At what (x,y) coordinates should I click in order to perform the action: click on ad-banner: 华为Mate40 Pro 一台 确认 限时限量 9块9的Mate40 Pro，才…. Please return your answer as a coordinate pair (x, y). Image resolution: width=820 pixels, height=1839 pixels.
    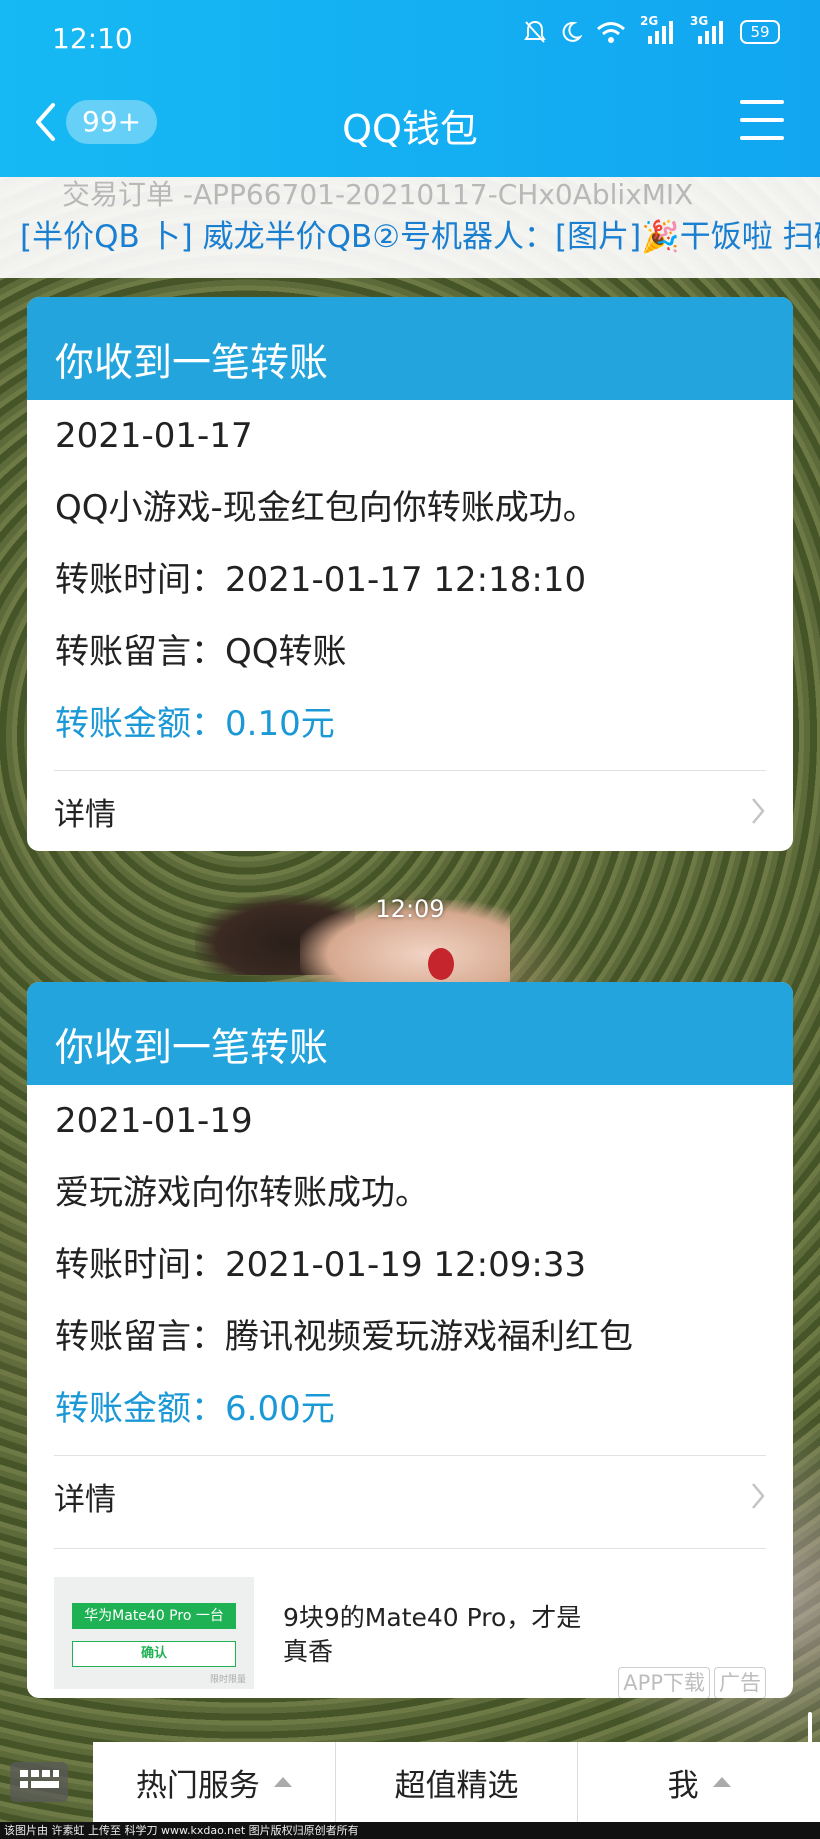
    Looking at the image, I should click on (410, 1623).